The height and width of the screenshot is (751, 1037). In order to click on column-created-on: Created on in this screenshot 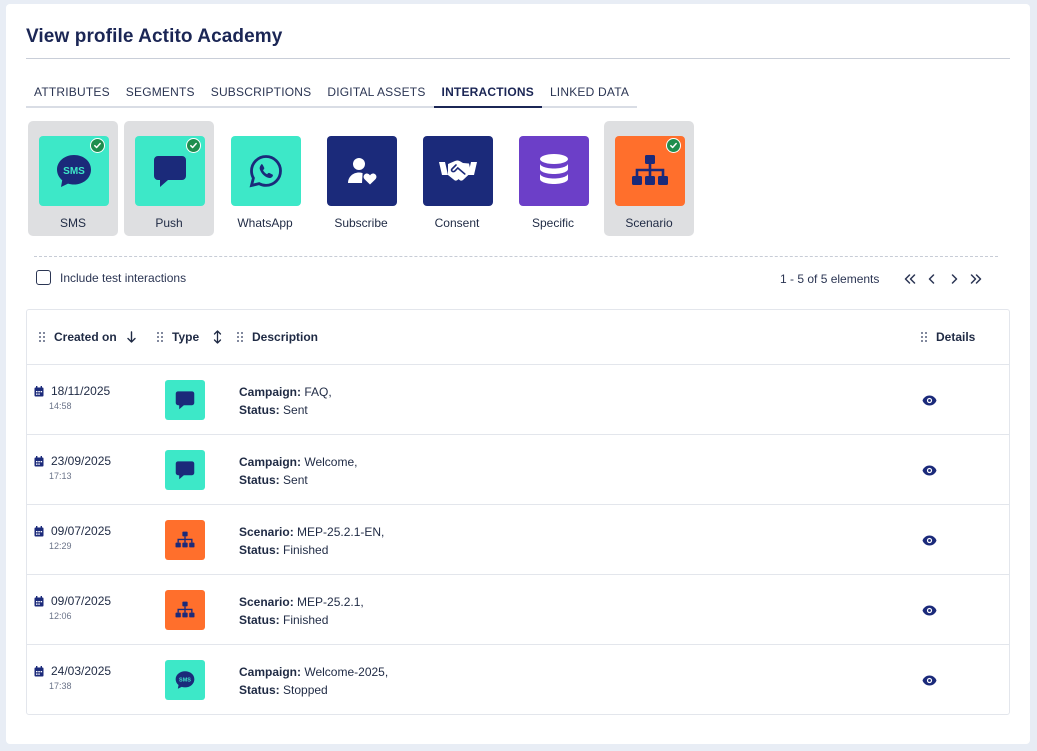, I will do `click(87, 337)`.